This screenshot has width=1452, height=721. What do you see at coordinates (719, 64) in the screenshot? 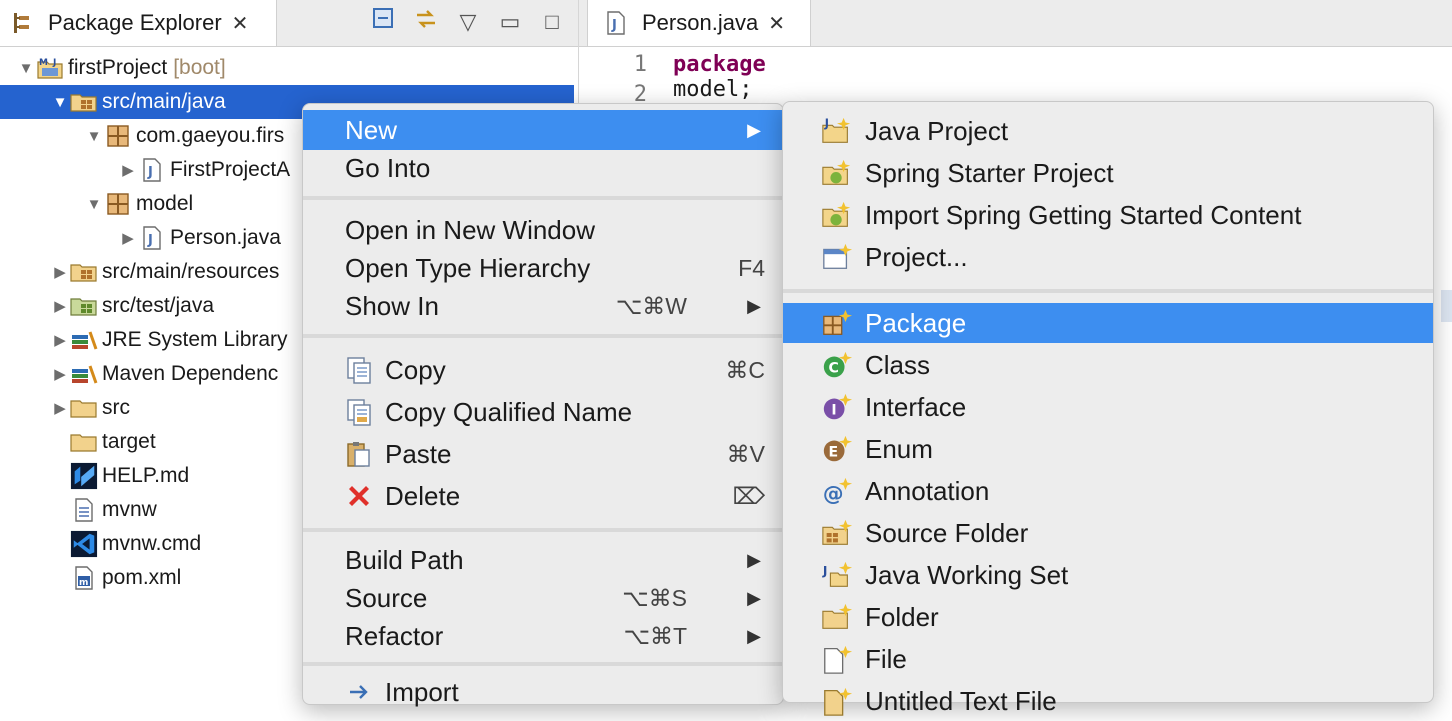
I see `keyword: package` at bounding box center [719, 64].